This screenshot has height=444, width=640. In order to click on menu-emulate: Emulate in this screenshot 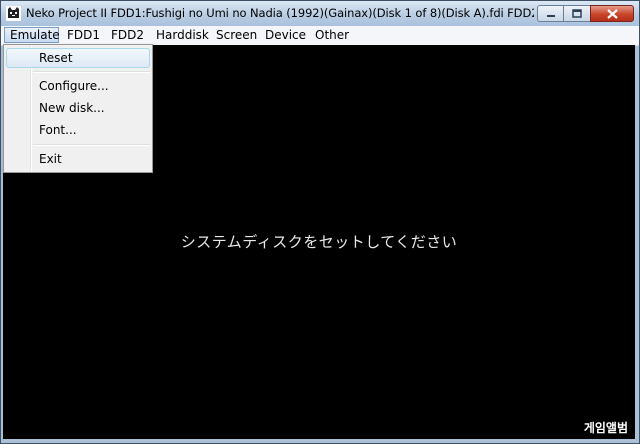, I will do `click(32, 35)`.